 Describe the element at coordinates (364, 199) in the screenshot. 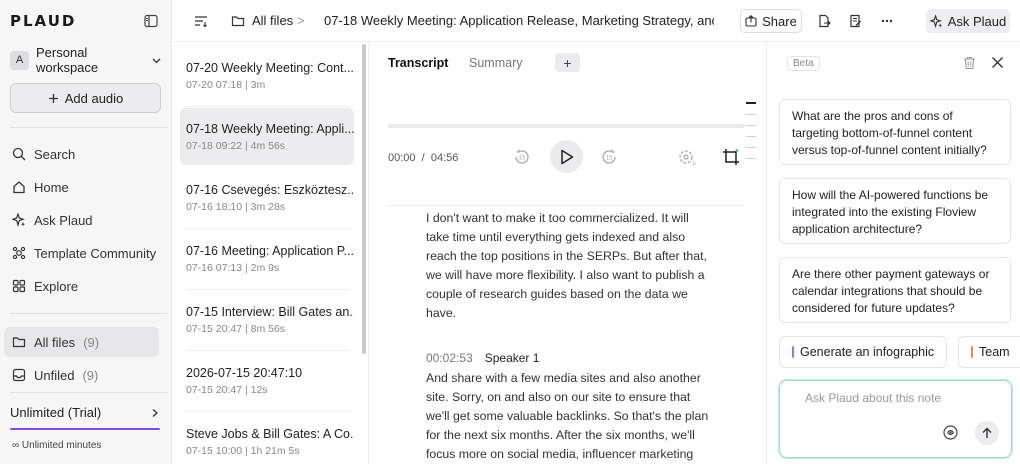

I see `file-list-scrollbar` at that location.